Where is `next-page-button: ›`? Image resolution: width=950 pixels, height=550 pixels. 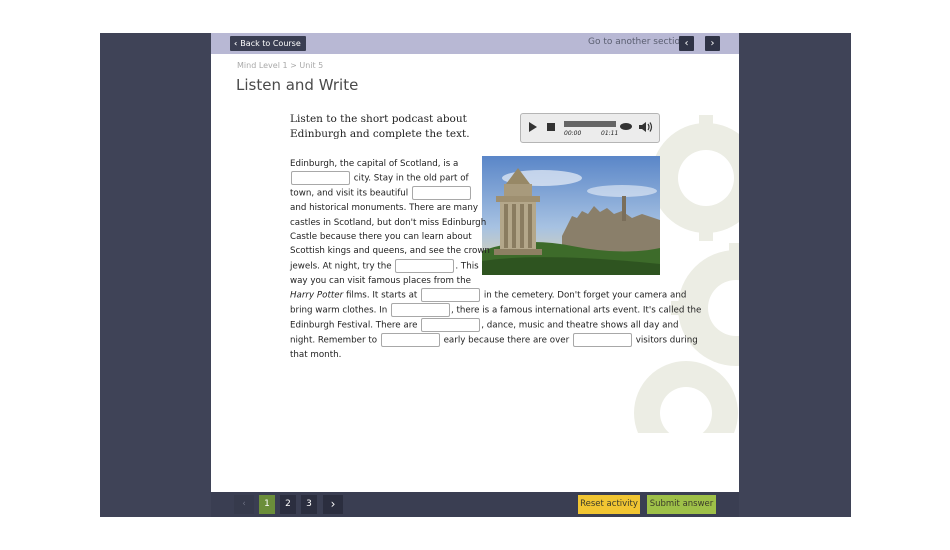
next-page-button: › is located at coordinates (333, 504).